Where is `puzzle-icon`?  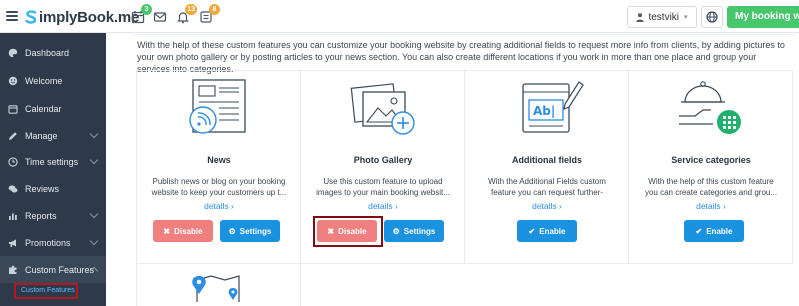 puzzle-icon is located at coordinates (13, 270).